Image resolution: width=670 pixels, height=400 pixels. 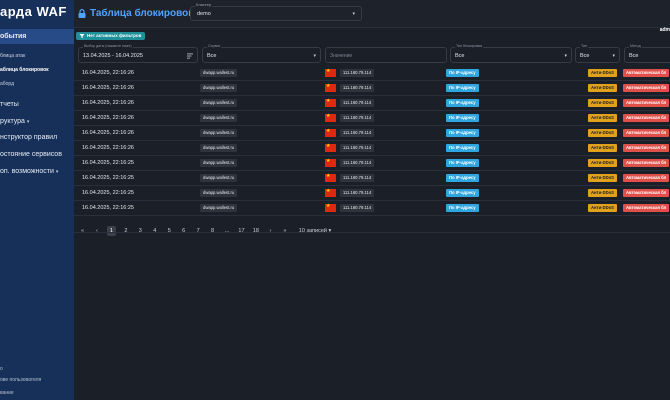 I want to click on brand-logo-text: арда WAF, so click(x=33, y=11).